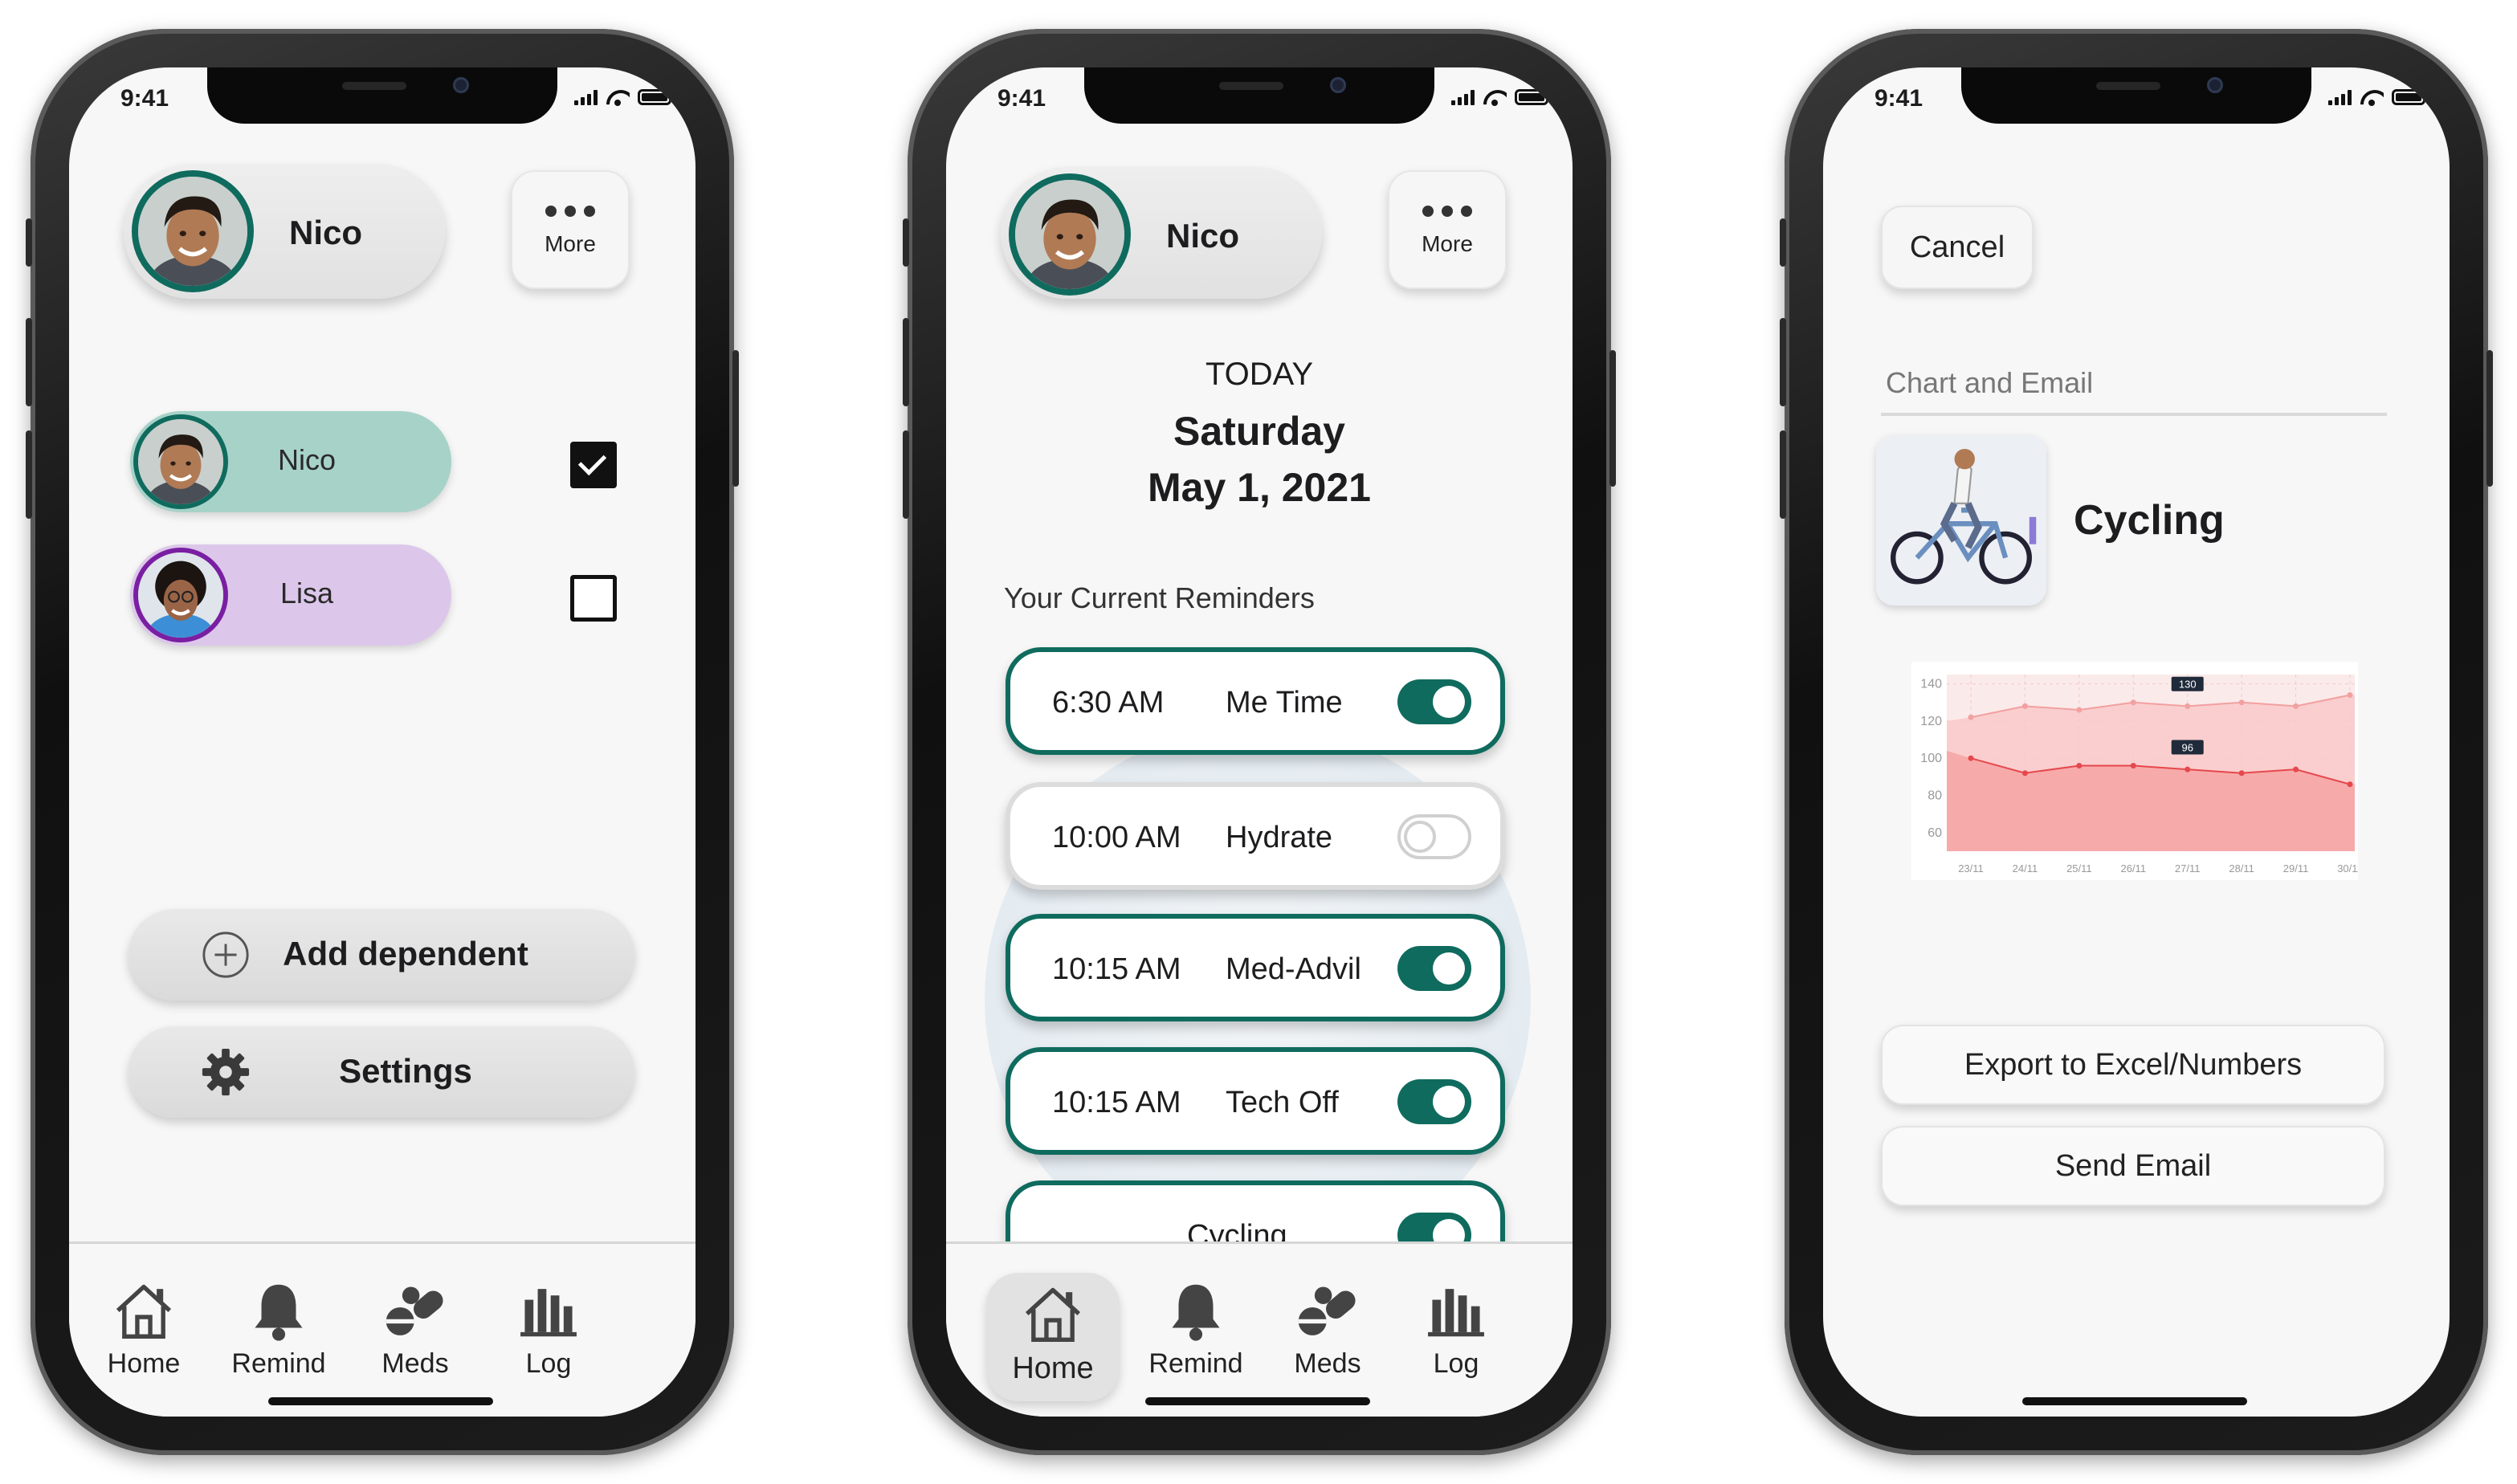 The width and height of the screenshot is (2517, 1484). Describe the element at coordinates (405, 1071) in the screenshot. I see `settings-label: Settings` at that location.